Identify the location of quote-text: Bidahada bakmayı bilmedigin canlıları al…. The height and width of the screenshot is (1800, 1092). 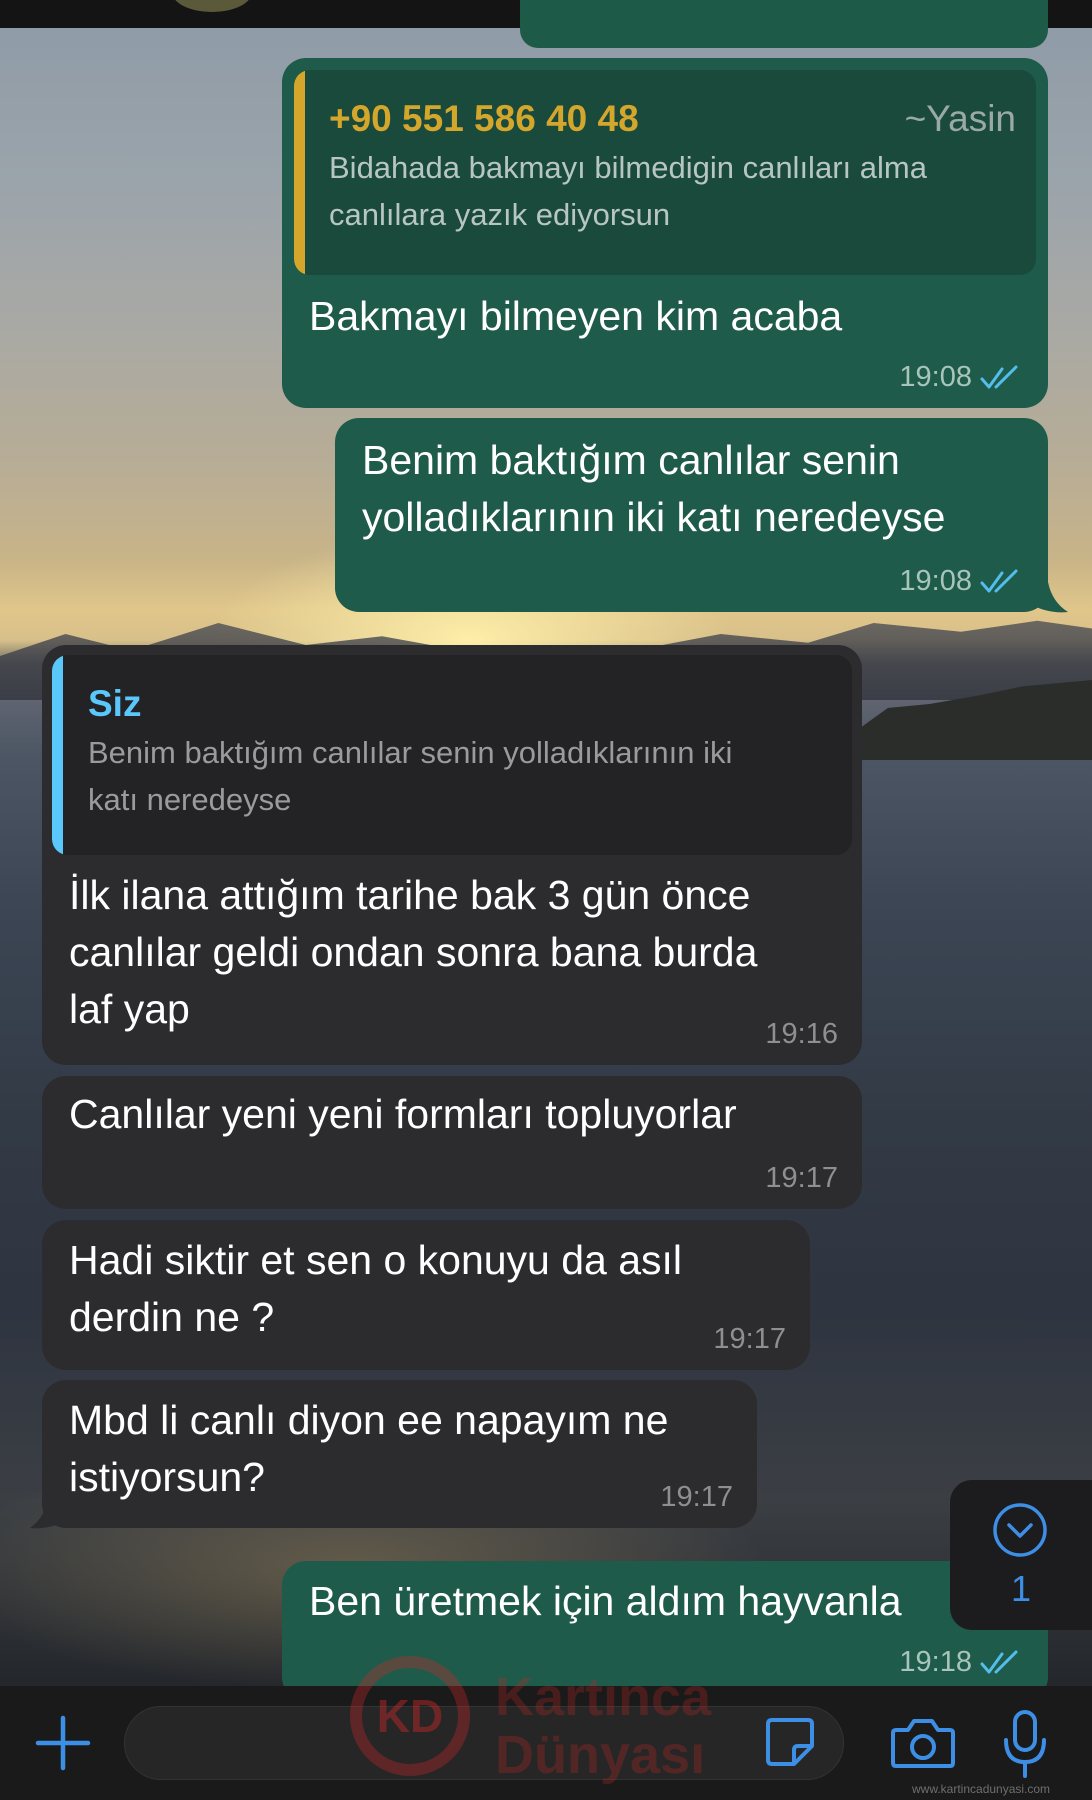
(628, 191).